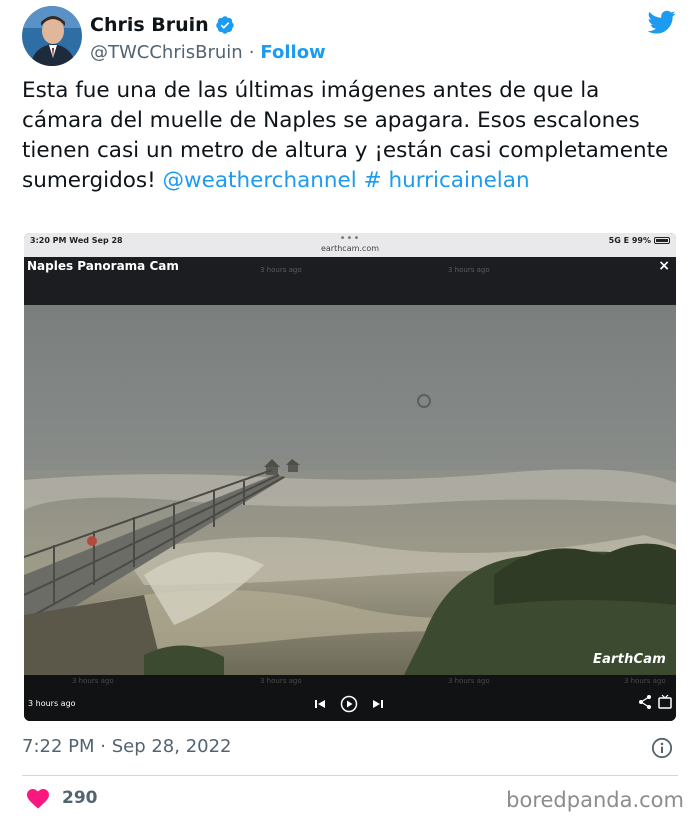 The image size is (700, 825). What do you see at coordinates (350, 238) in the screenshot?
I see `more-dots-icon: •••` at bounding box center [350, 238].